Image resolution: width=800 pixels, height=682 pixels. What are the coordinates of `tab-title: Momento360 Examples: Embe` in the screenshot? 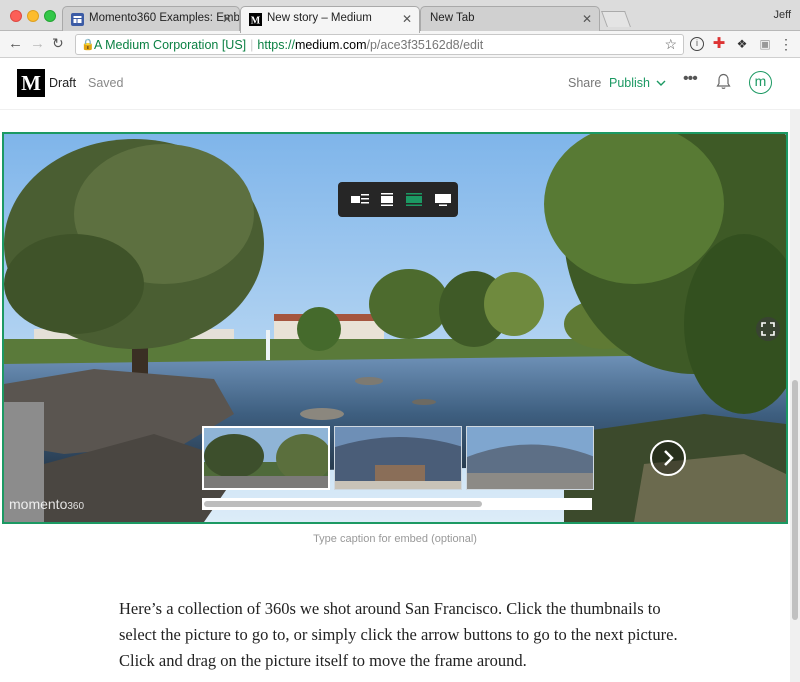 It's located at (164, 18).